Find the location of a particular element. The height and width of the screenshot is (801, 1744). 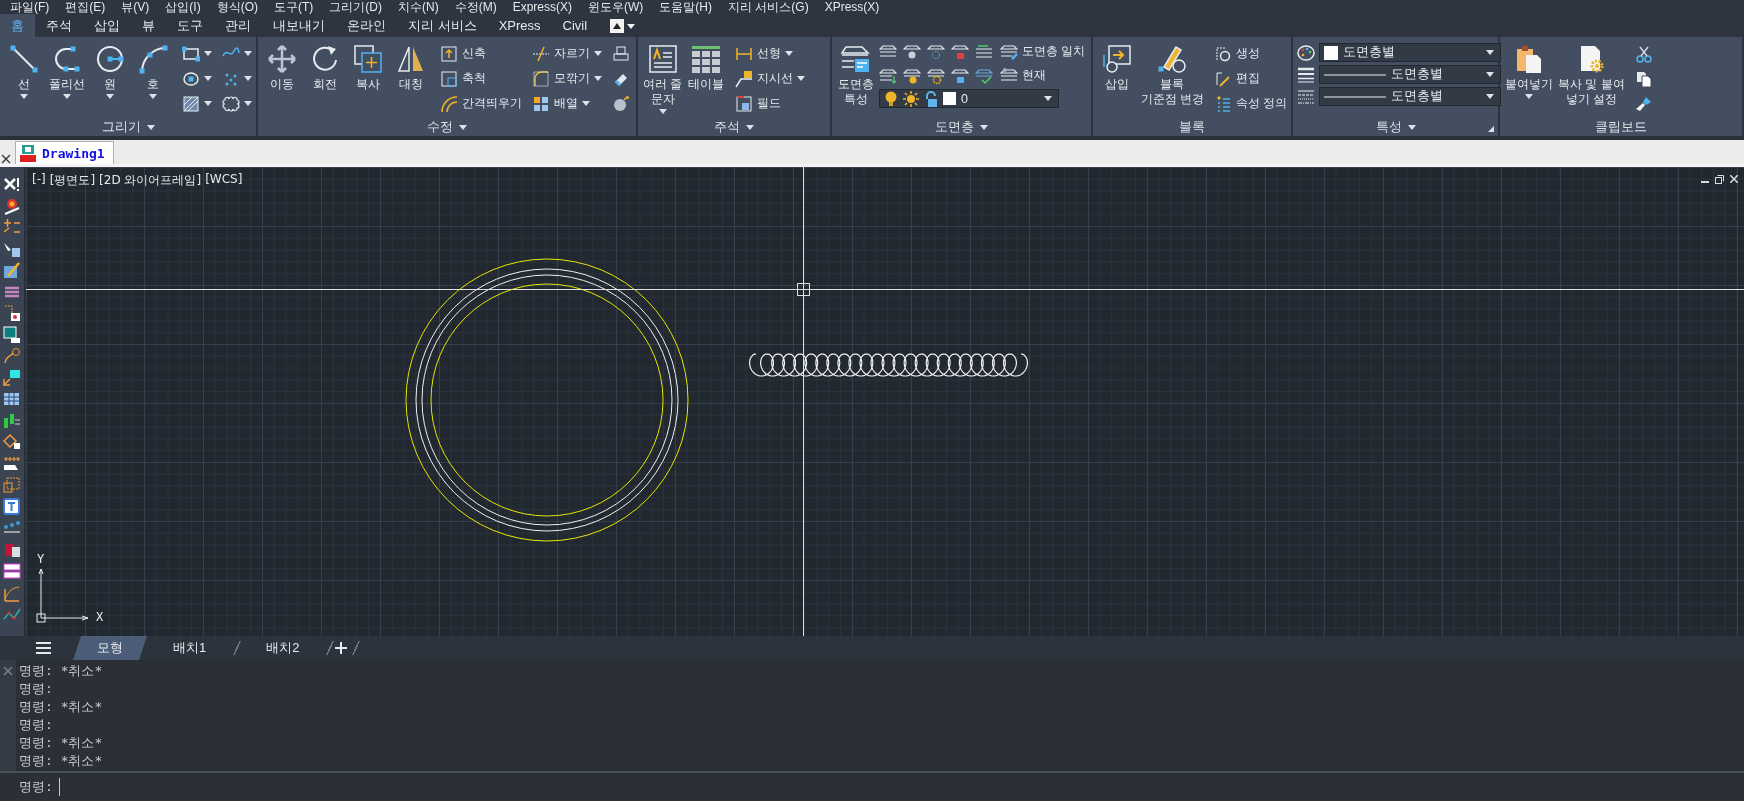

menu-item: 윈도우(W) is located at coordinates (616, 7).